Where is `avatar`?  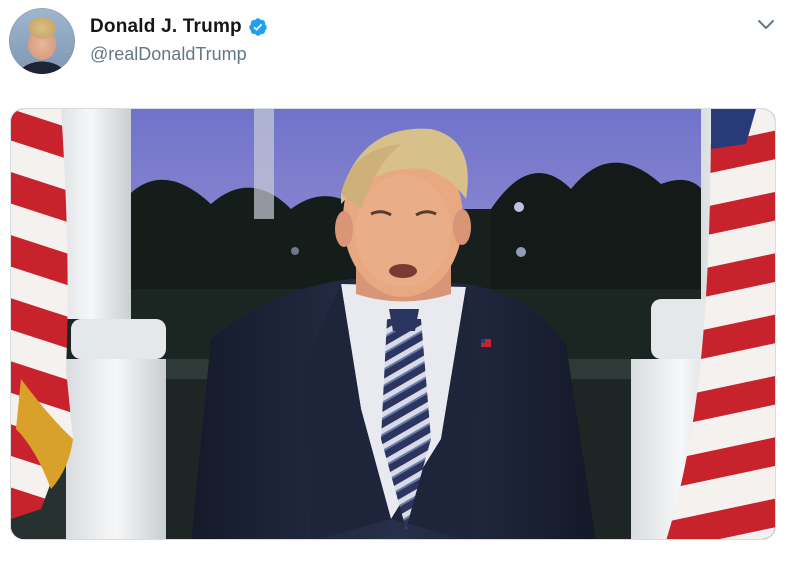 avatar is located at coordinates (42, 41).